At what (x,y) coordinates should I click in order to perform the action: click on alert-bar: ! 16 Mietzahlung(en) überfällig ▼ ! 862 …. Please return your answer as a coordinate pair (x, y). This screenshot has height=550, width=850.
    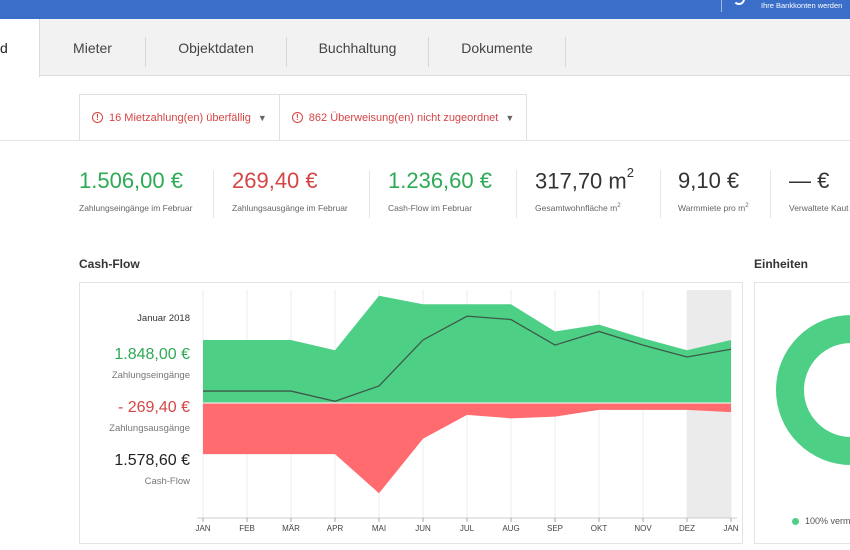
    Looking at the image, I should click on (303, 117).